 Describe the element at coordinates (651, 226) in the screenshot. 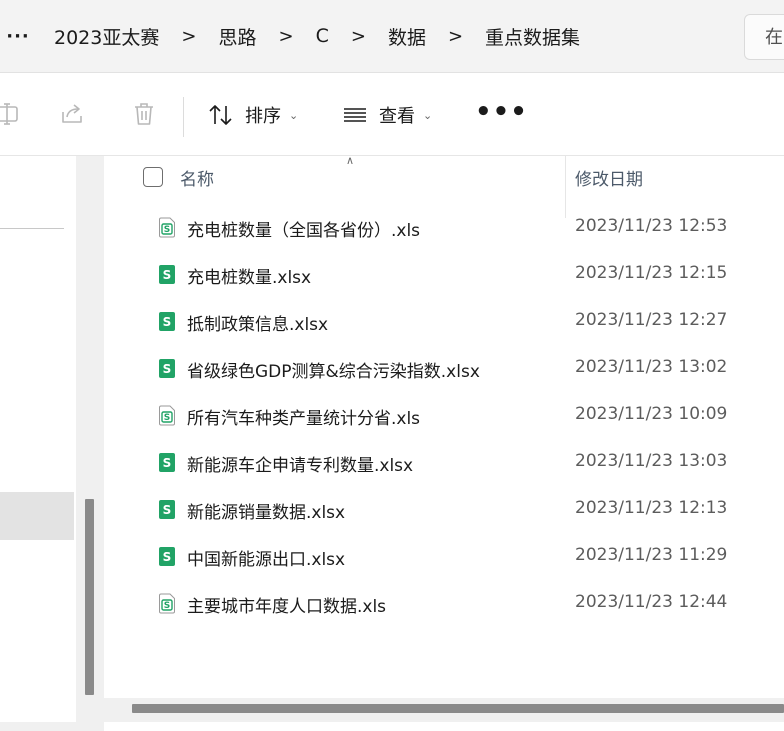

I see `file-date-modified: 2023/11/23 12:53` at that location.